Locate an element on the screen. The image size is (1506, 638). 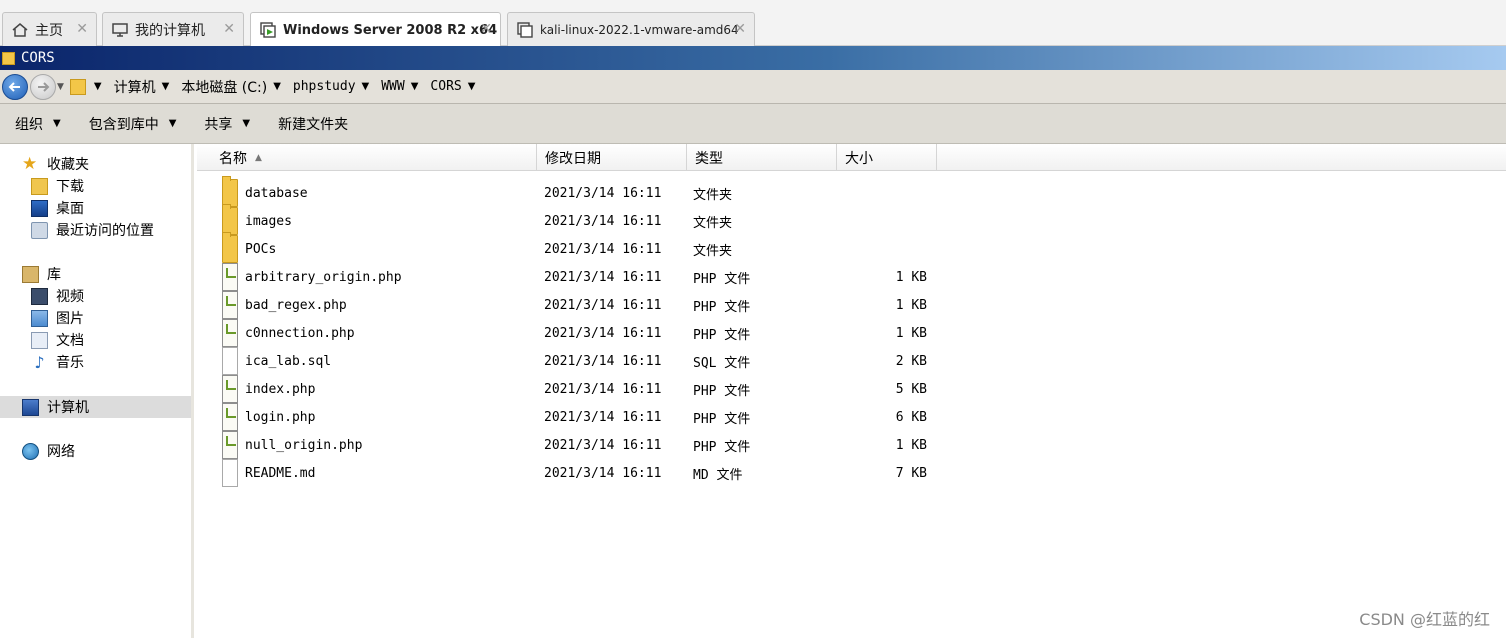
nav-libraries: 库 is located at coordinates (41, 274).